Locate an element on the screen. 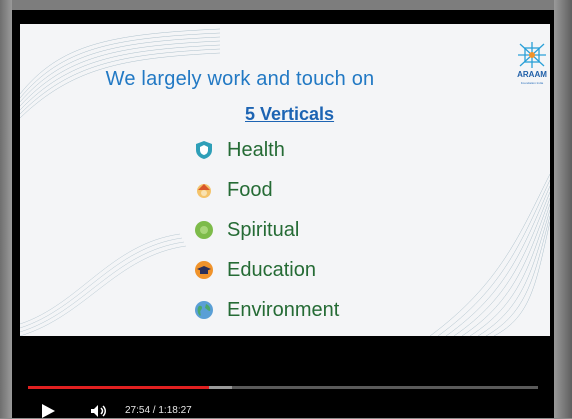 The image size is (572, 419). vertical-label: Food is located at coordinates (250, 189).